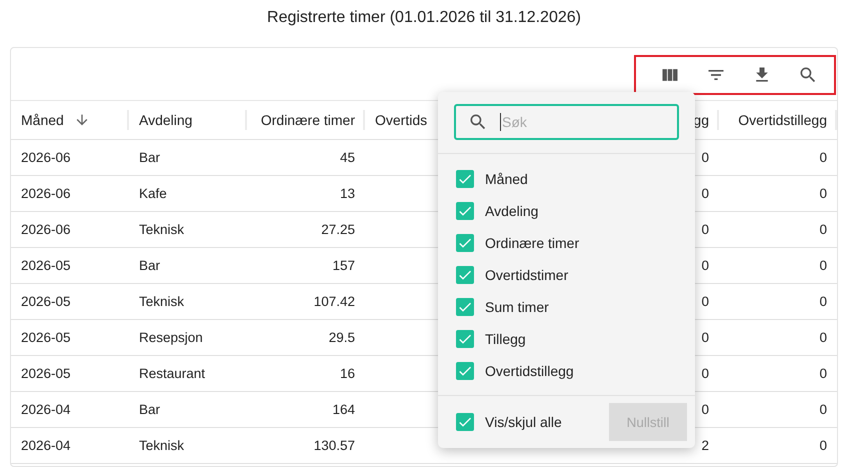  I want to click on page-title: Registrerte timer (01.01.2026 til 31.12.2026), so click(424, 18).